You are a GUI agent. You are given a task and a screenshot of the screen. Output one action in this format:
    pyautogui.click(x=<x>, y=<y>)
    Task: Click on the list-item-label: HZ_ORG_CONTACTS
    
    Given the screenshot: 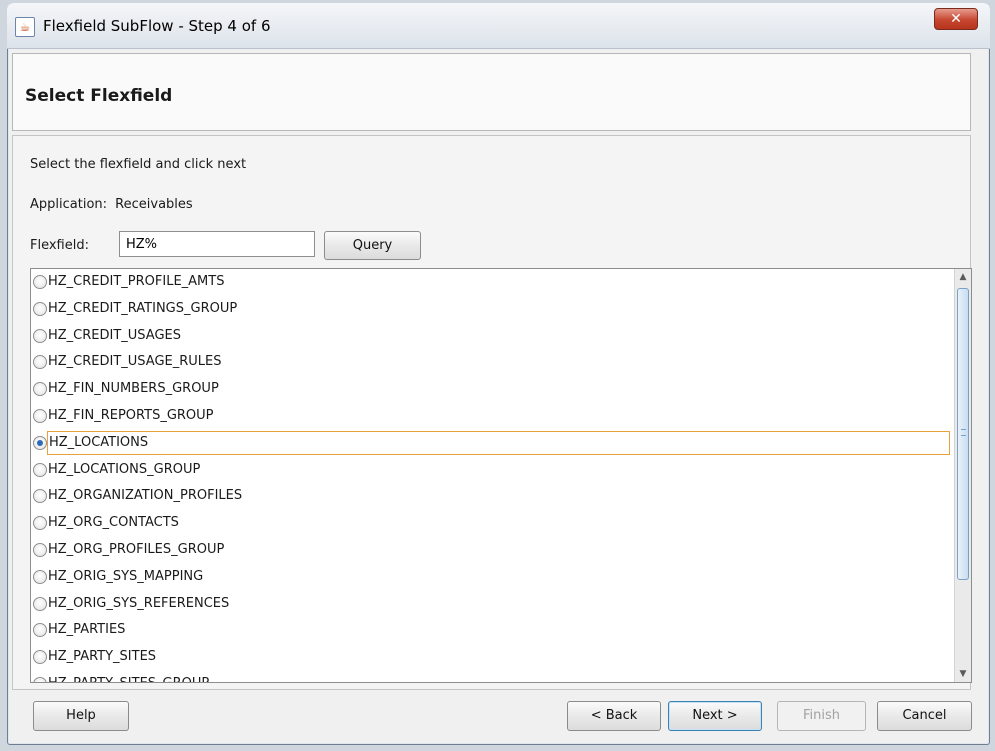 What is the action you would take?
    pyautogui.click(x=113, y=523)
    